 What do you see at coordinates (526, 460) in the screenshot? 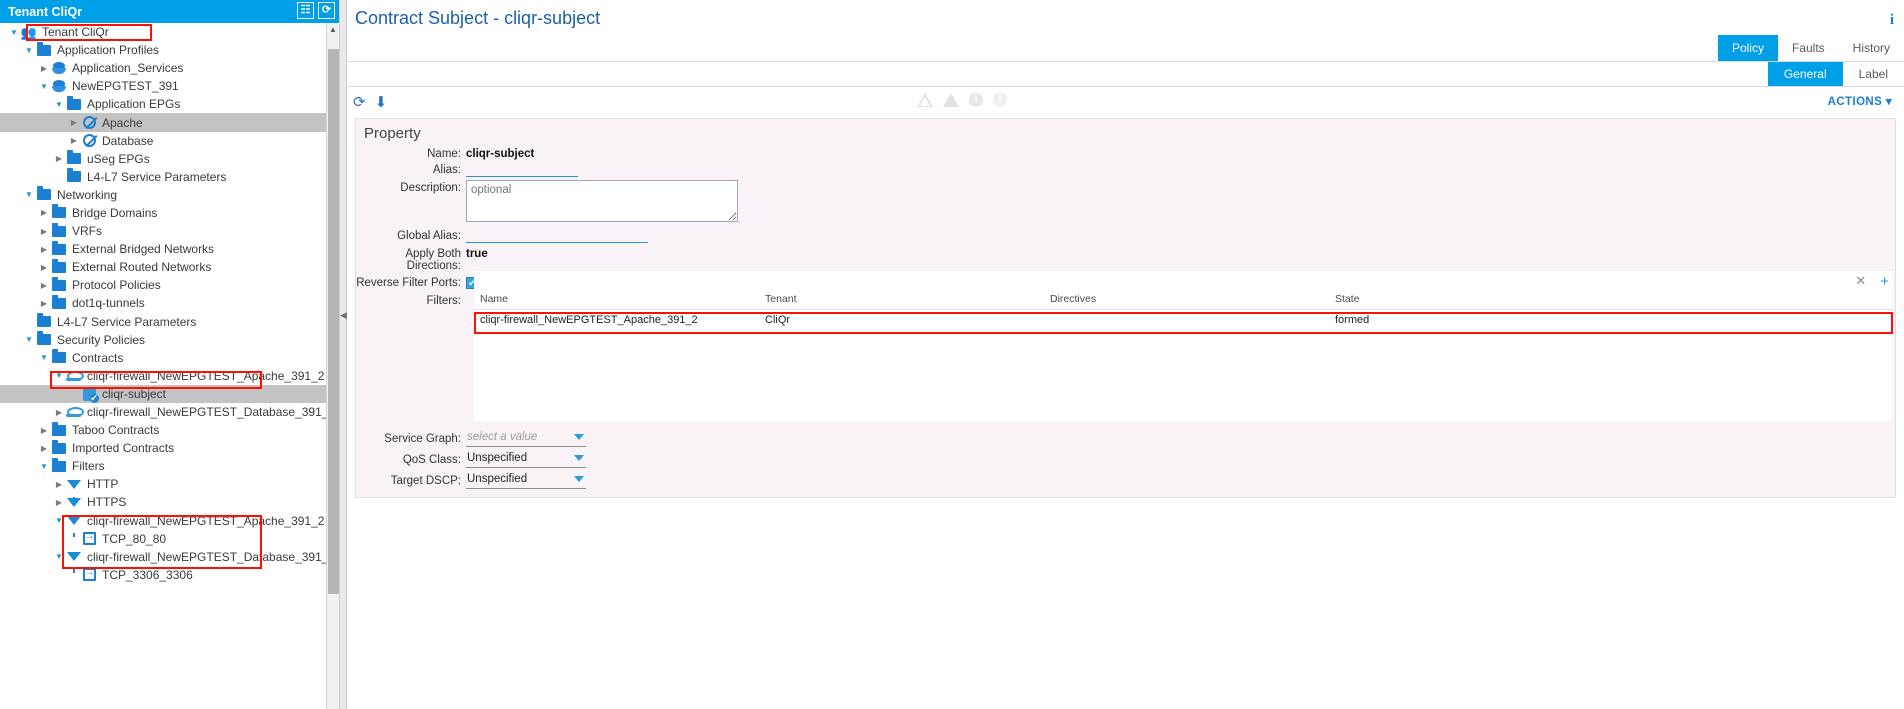
I see `qos-class-select: Unspecified` at bounding box center [526, 460].